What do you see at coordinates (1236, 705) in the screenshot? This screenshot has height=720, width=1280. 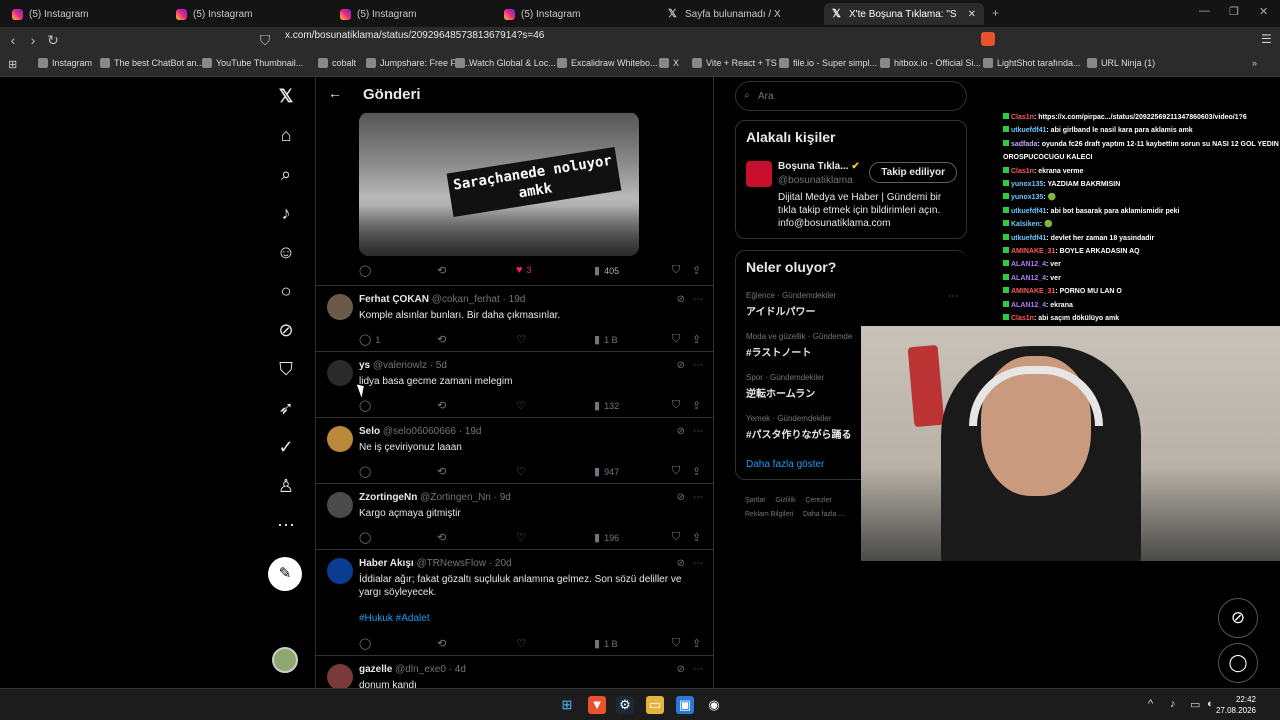 I see `system-clock: 22:42 27.08.2026` at bounding box center [1236, 705].